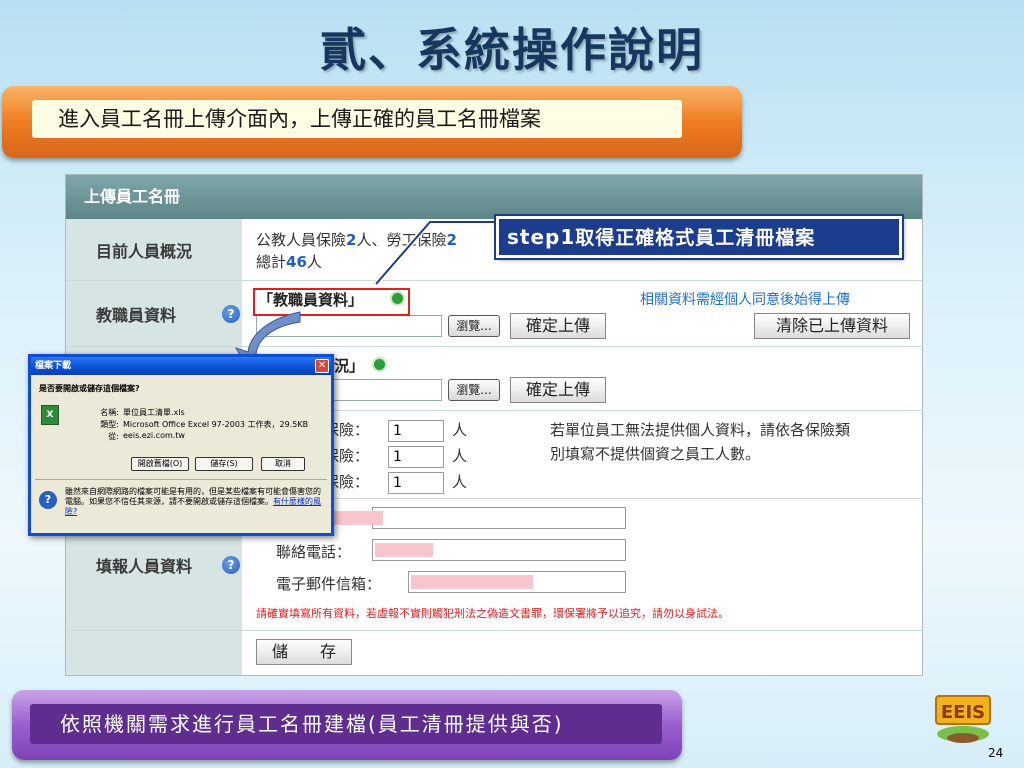  What do you see at coordinates (50, 415) in the screenshot?
I see `excel-file-icon: X` at bounding box center [50, 415].